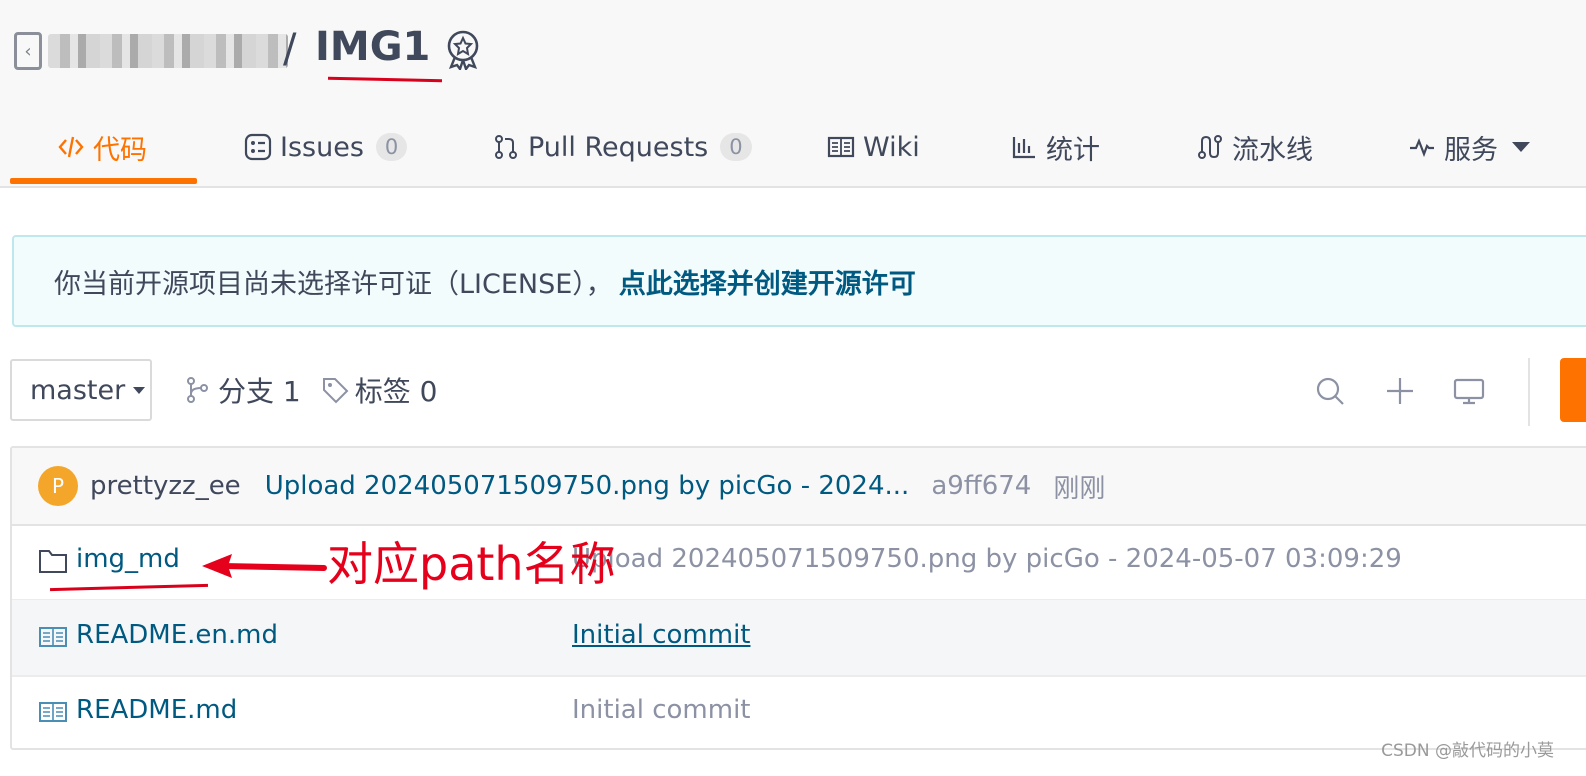  What do you see at coordinates (168, 51) in the screenshot?
I see `owner-name-redacted` at bounding box center [168, 51].